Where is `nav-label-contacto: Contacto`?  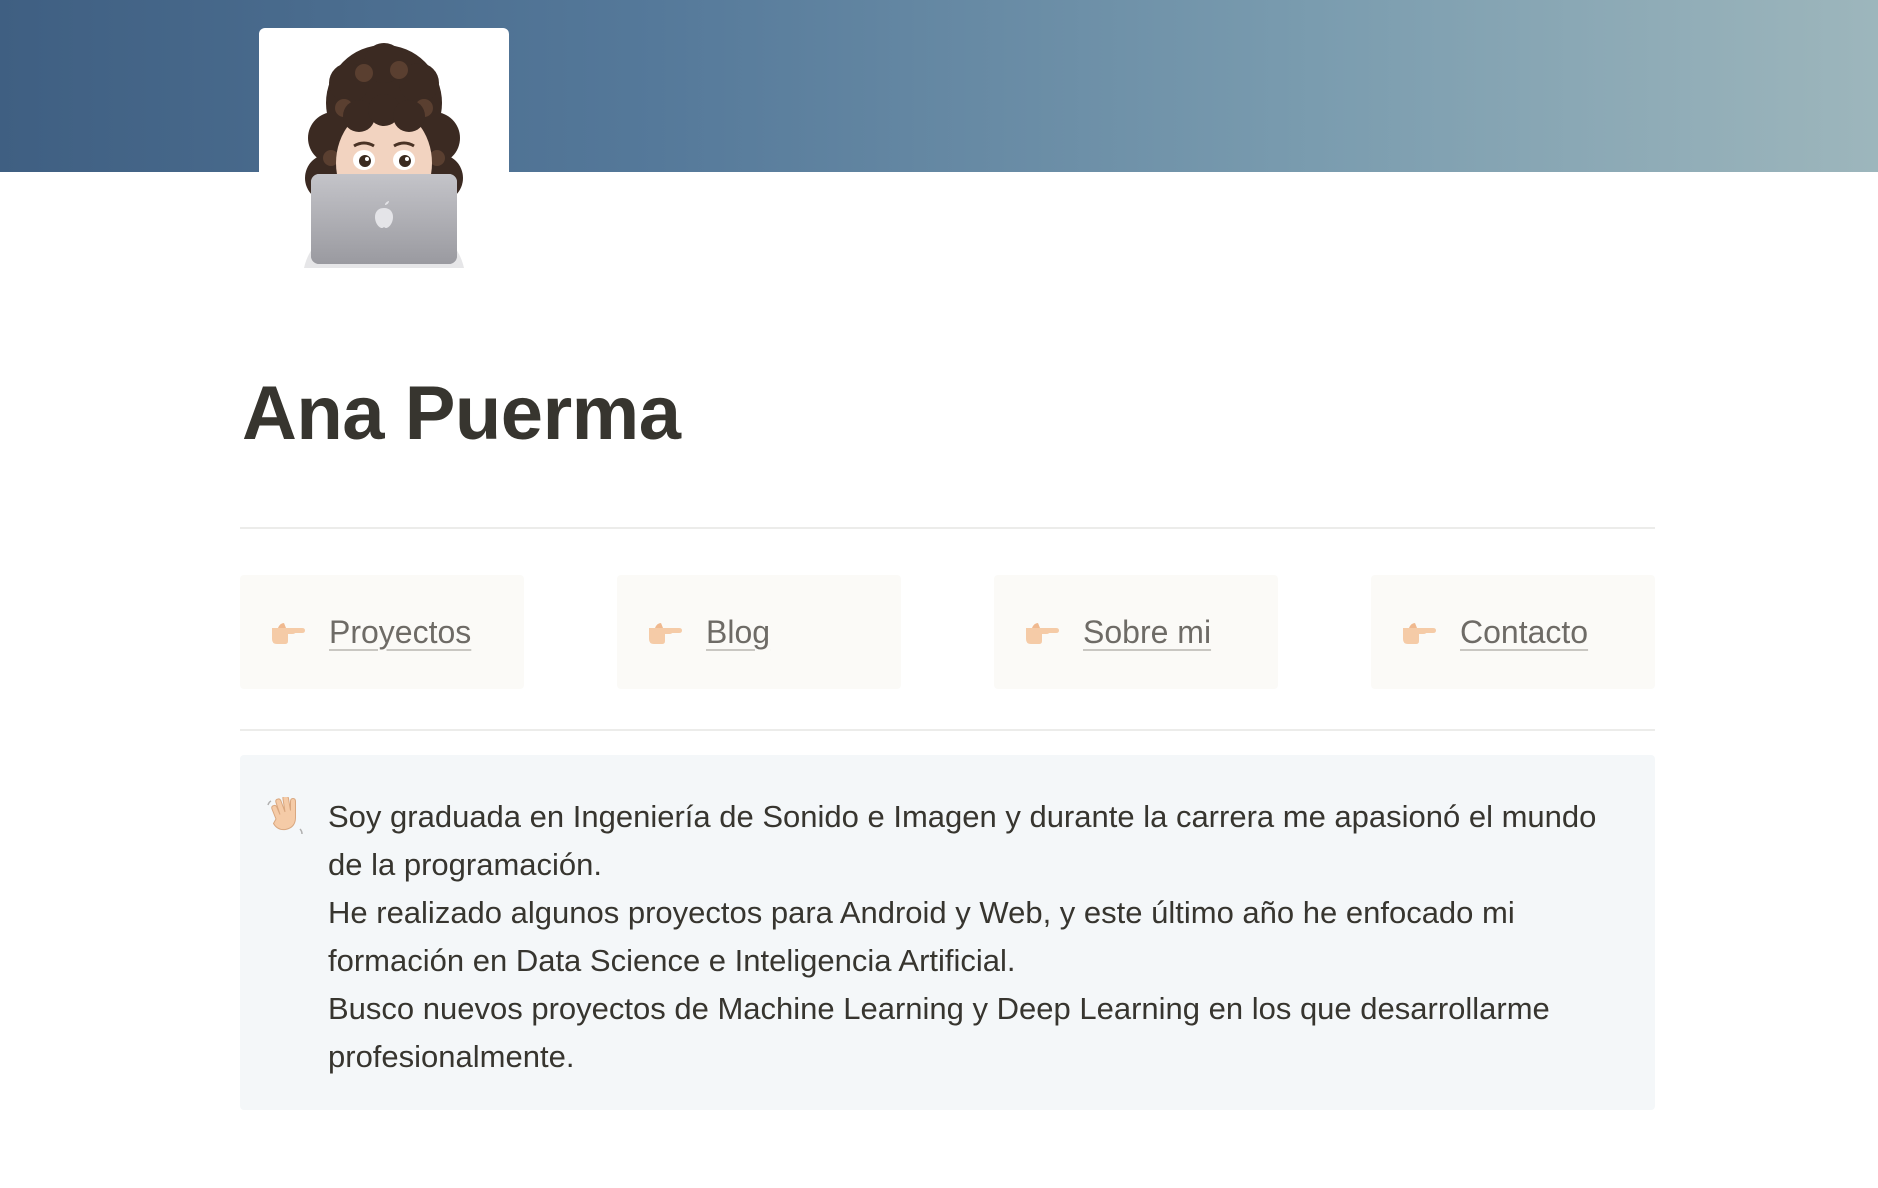 nav-label-contacto: Contacto is located at coordinates (1524, 632).